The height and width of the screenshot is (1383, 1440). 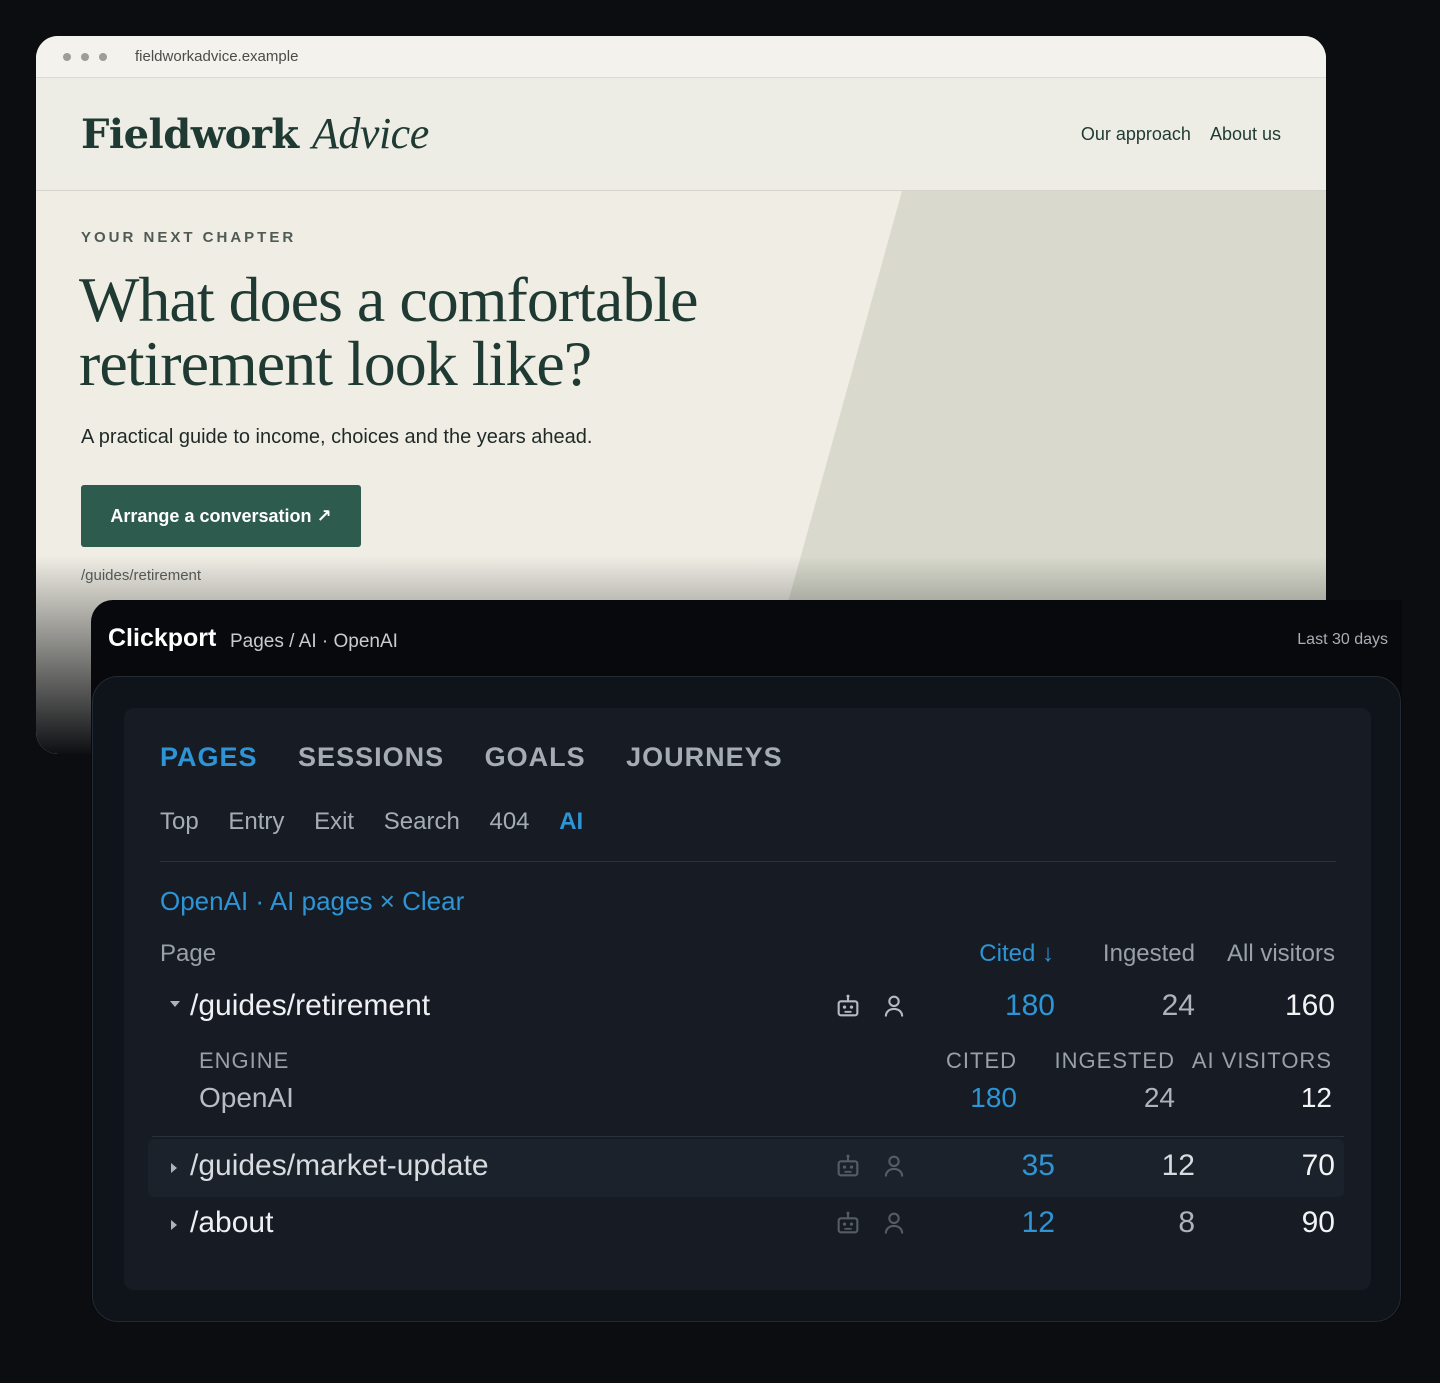 I want to click on browser-chrome: fieldworkadvice.example, so click(x=681, y=57).